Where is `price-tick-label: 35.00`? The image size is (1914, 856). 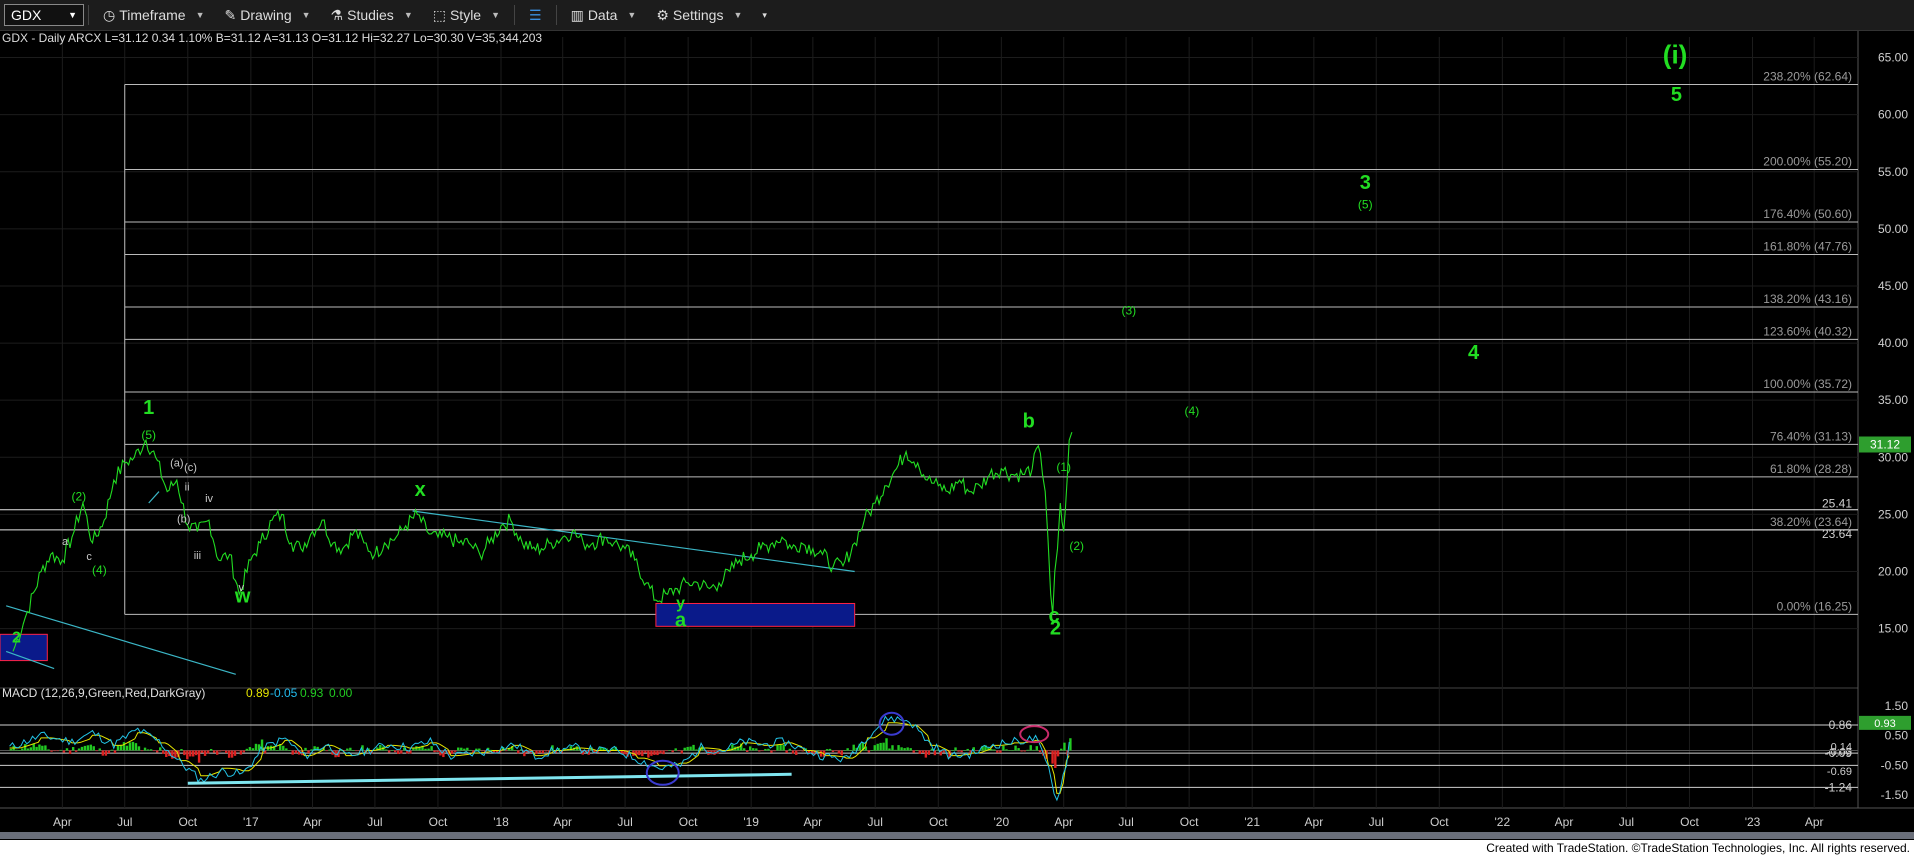
price-tick-label: 35.00 is located at coordinates (1893, 400).